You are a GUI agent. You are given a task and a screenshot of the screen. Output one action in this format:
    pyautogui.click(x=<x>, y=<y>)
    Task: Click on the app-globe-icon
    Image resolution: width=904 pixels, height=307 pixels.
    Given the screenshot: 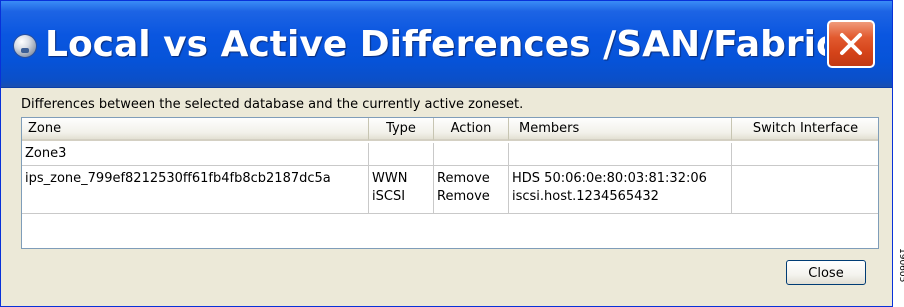 What is the action you would take?
    pyautogui.click(x=25, y=46)
    